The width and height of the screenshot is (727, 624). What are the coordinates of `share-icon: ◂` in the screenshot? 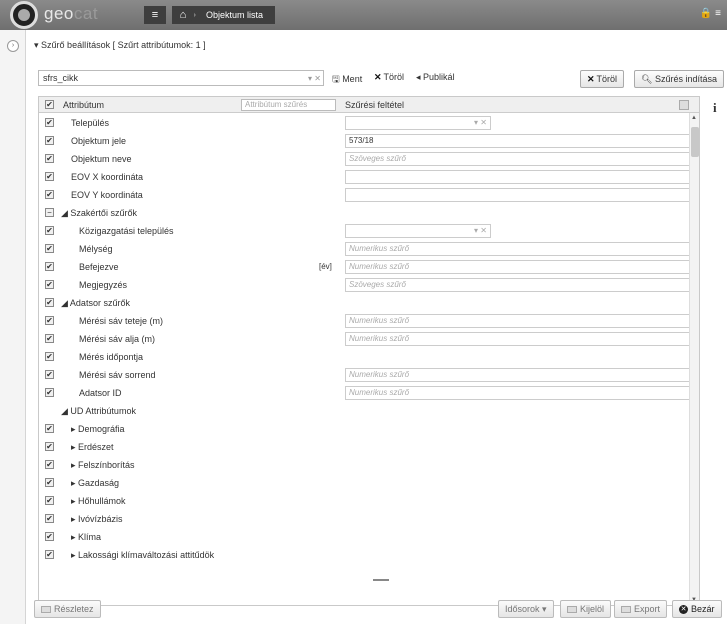 It's located at (418, 77).